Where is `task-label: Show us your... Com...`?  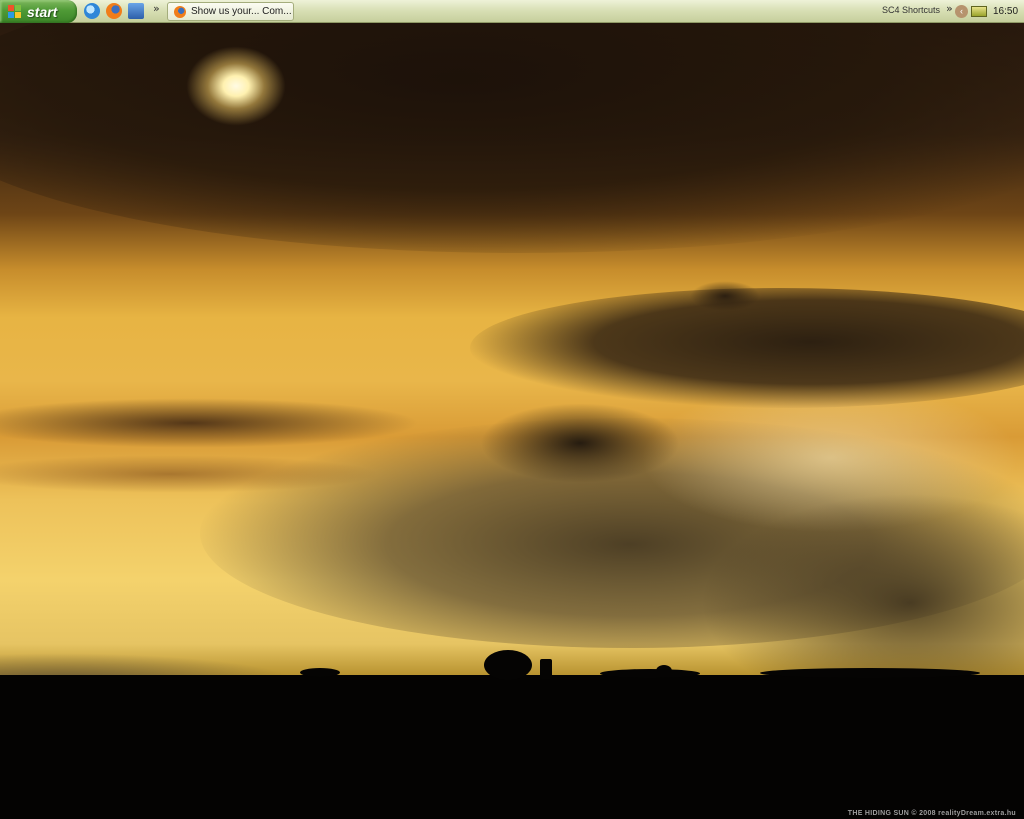 task-label: Show us your... Com... is located at coordinates (241, 11).